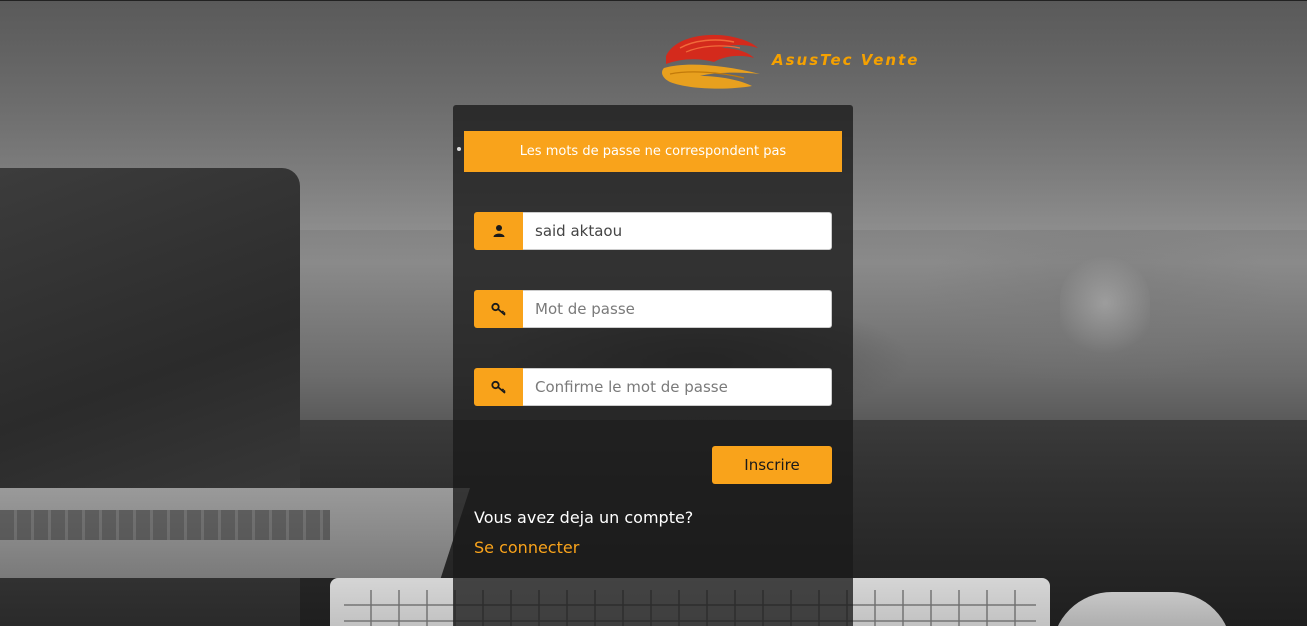  Describe the element at coordinates (846, 60) in the screenshot. I see `brand-name: AsusTec Vente` at that location.